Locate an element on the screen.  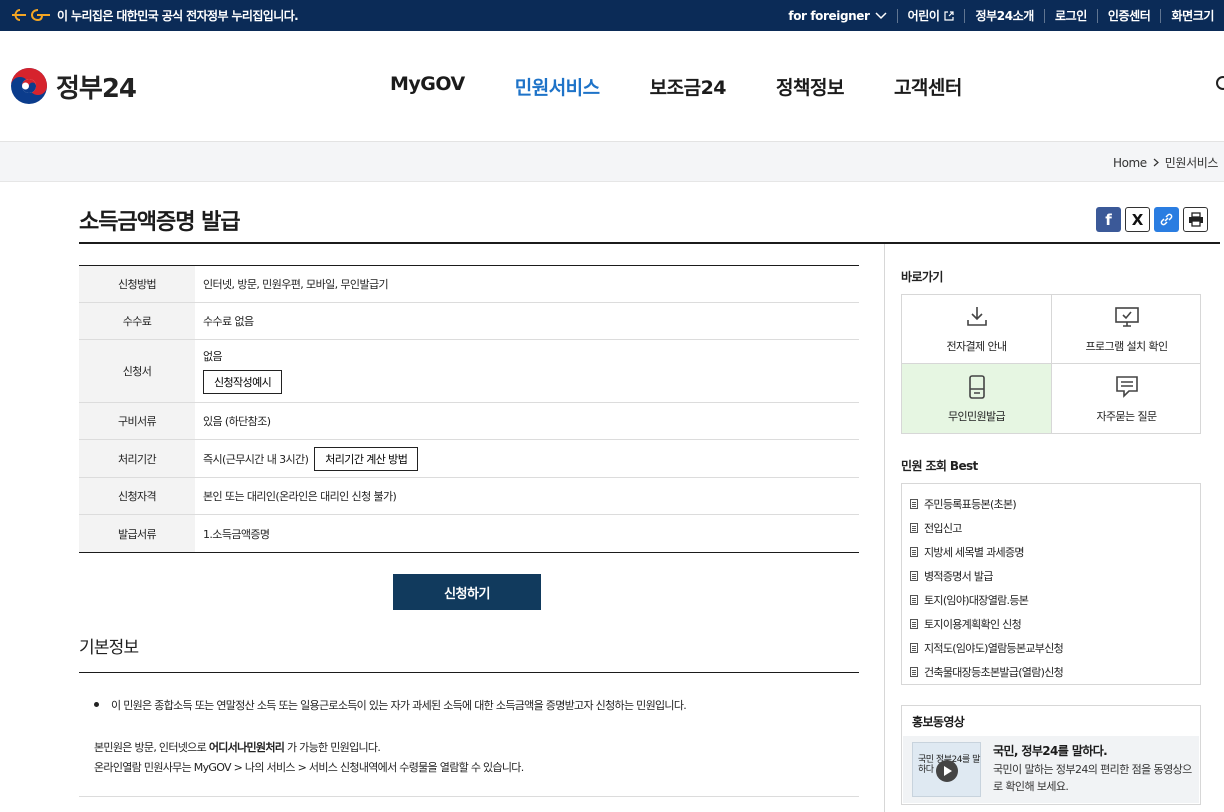
main-nav: MyGOV 민원서비스 보조금24 정책정보 고객센터 is located at coordinates (676, 86).